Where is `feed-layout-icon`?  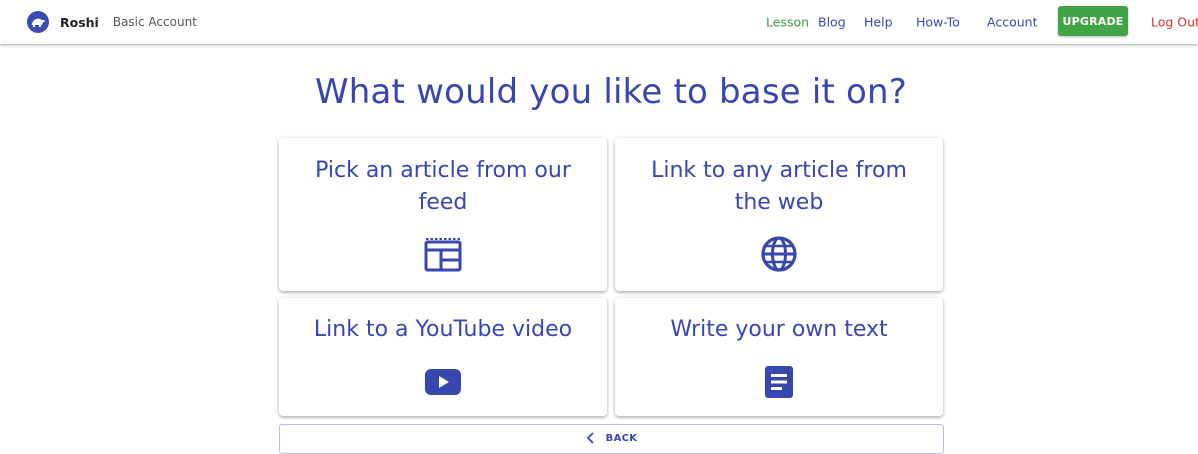
feed-layout-icon is located at coordinates (443, 254).